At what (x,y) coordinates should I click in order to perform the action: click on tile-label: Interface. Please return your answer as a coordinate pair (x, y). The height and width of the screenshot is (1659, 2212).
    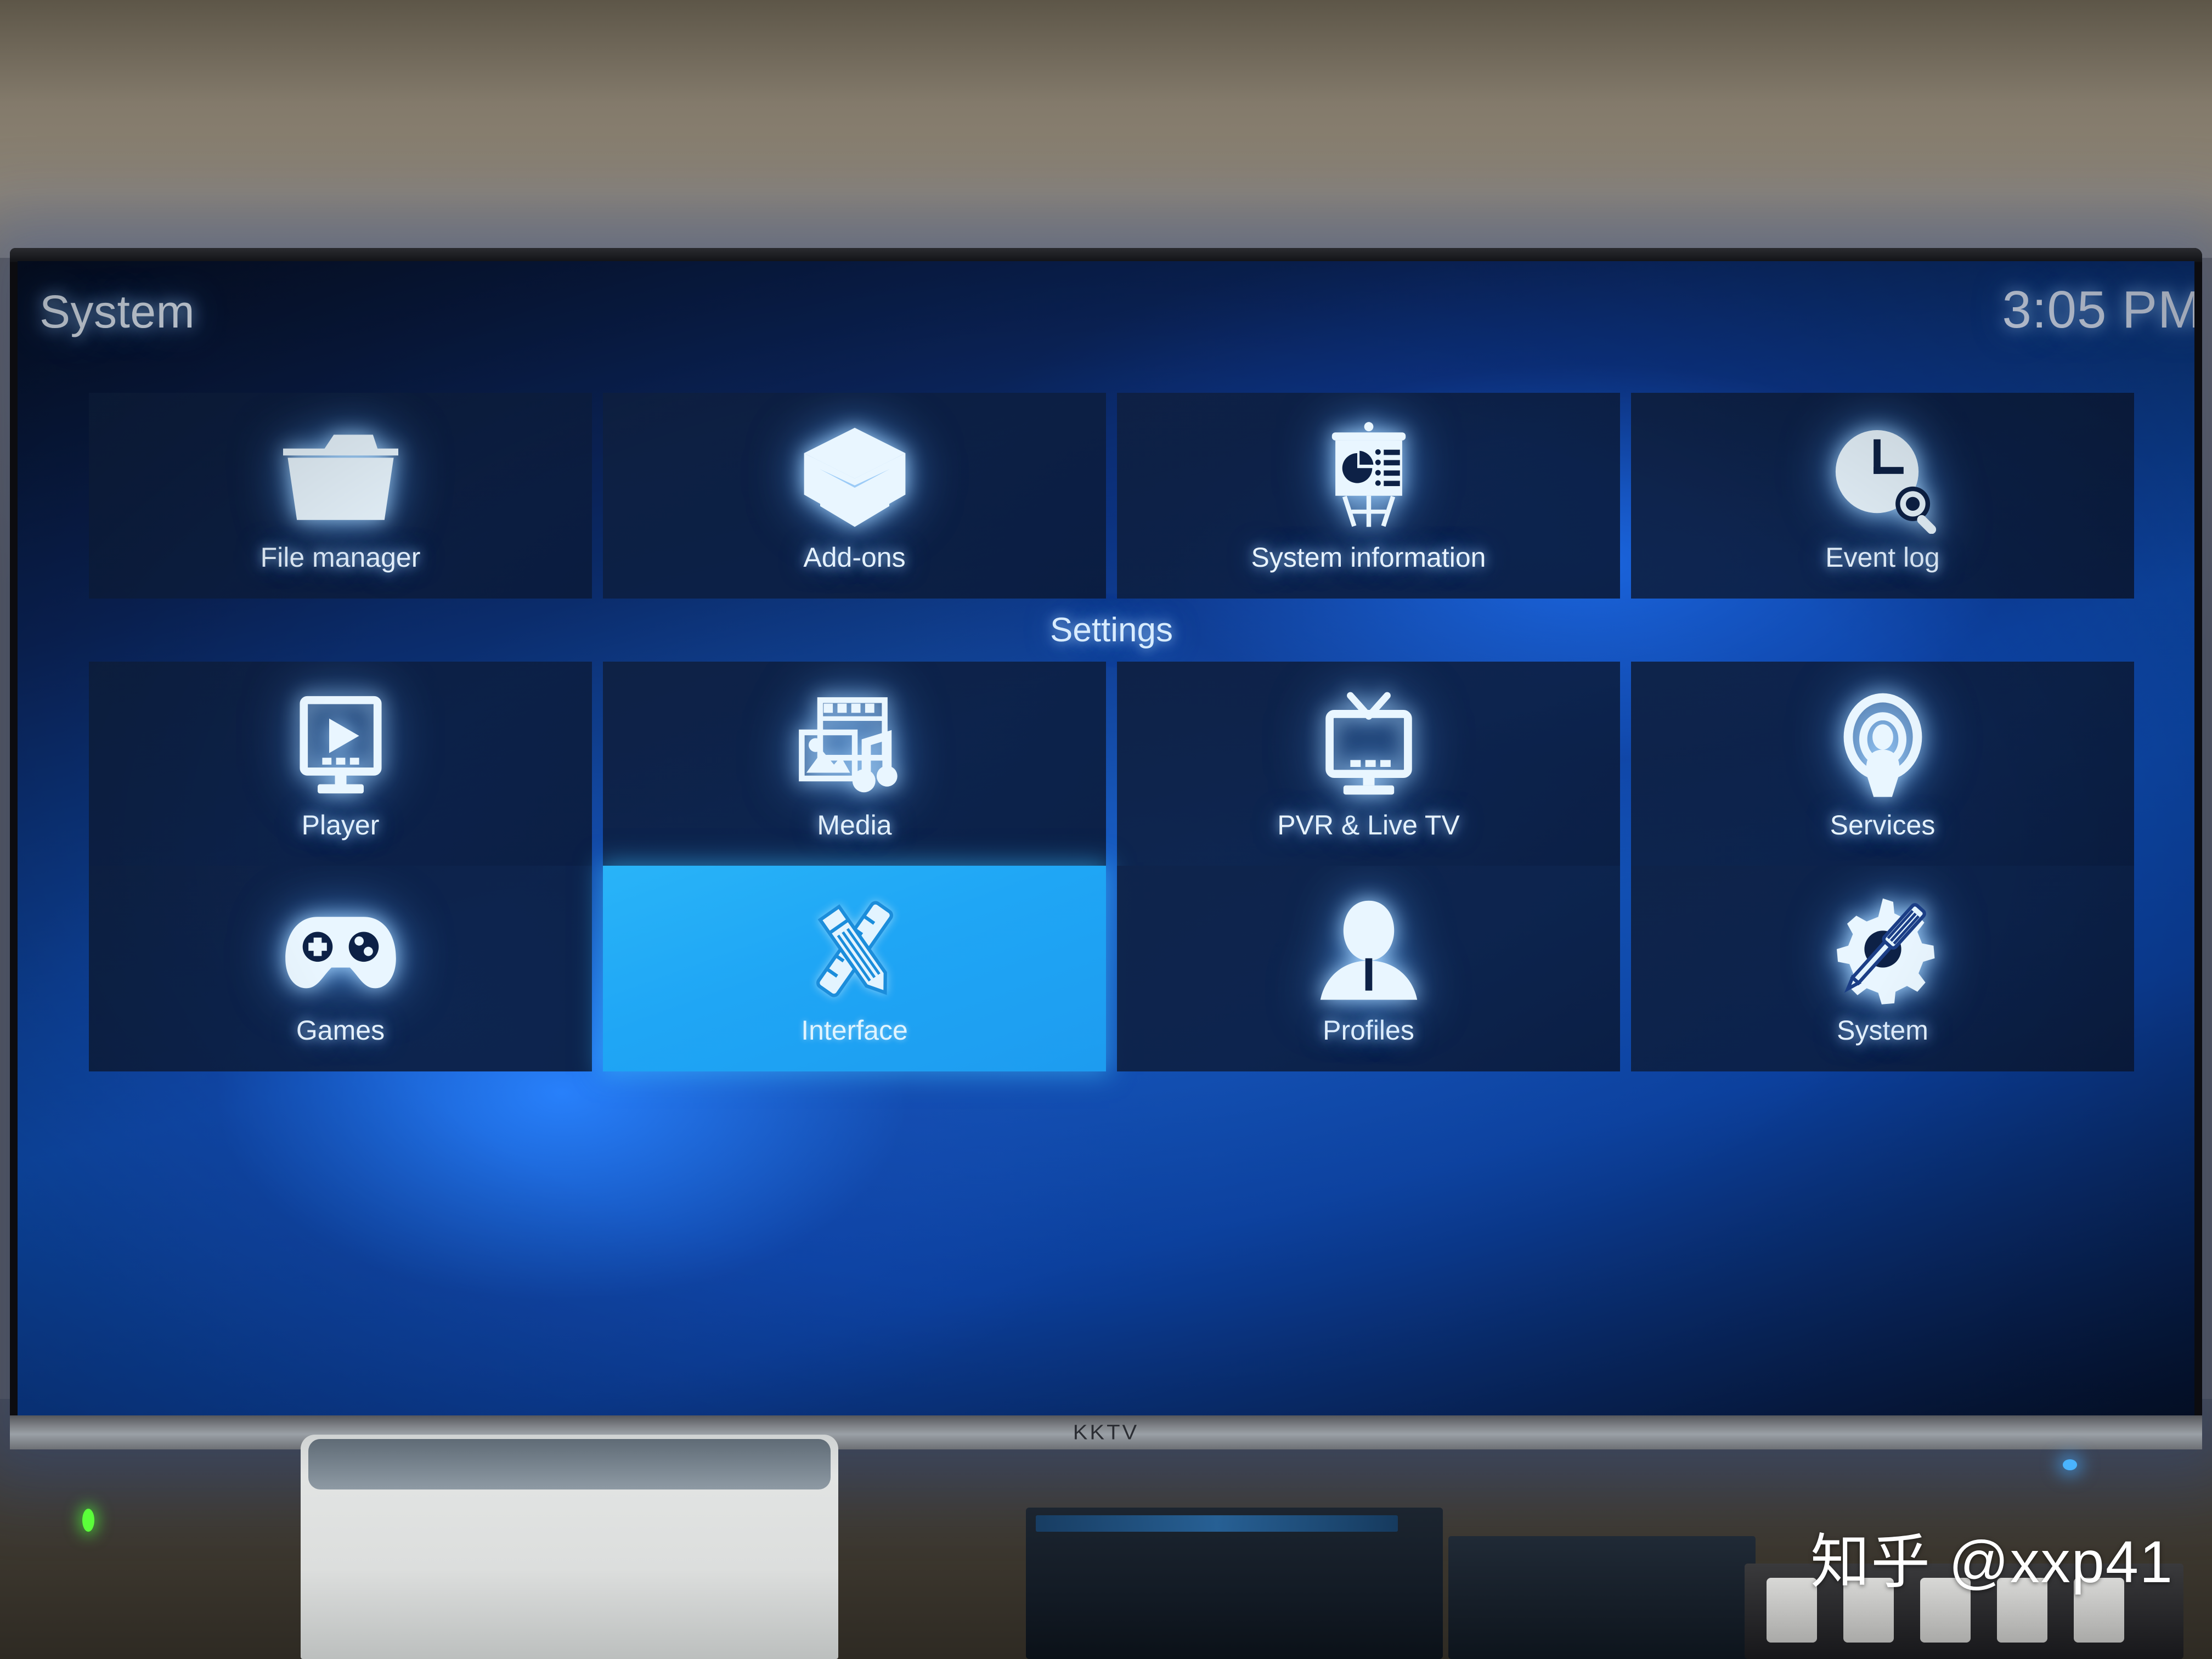
    Looking at the image, I should click on (854, 1030).